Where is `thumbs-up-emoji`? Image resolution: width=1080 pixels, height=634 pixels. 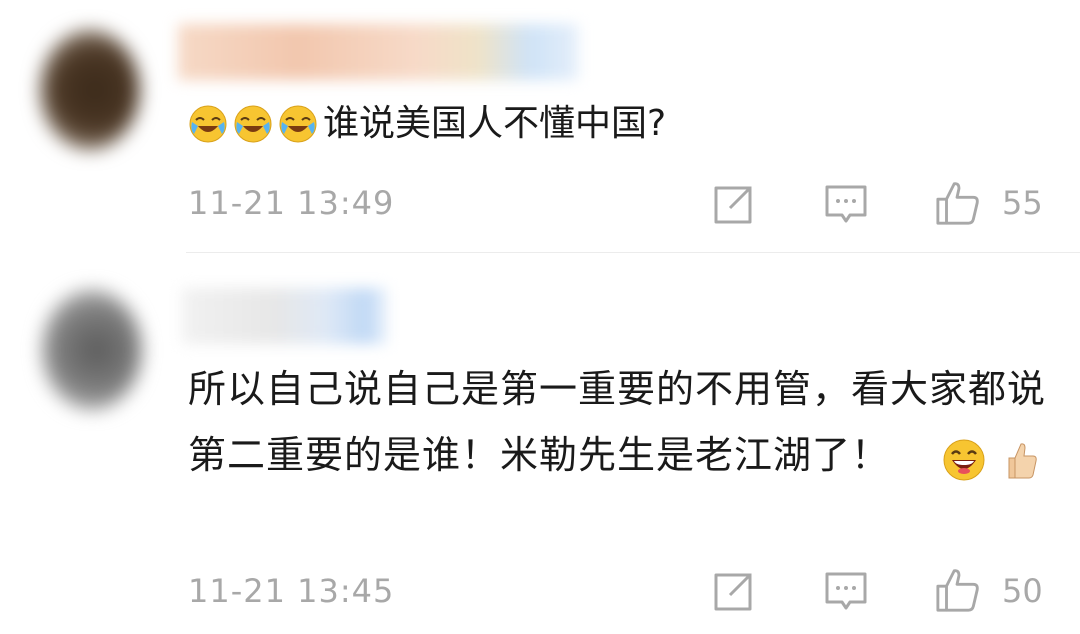 thumbs-up-emoji is located at coordinates (1021, 458).